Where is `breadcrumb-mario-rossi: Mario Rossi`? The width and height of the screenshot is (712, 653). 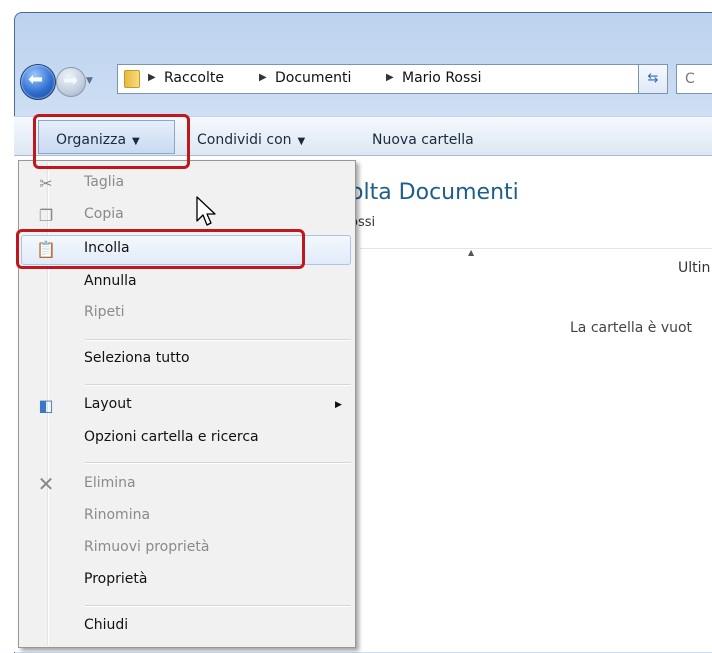 breadcrumb-mario-rossi: Mario Rossi is located at coordinates (441, 78).